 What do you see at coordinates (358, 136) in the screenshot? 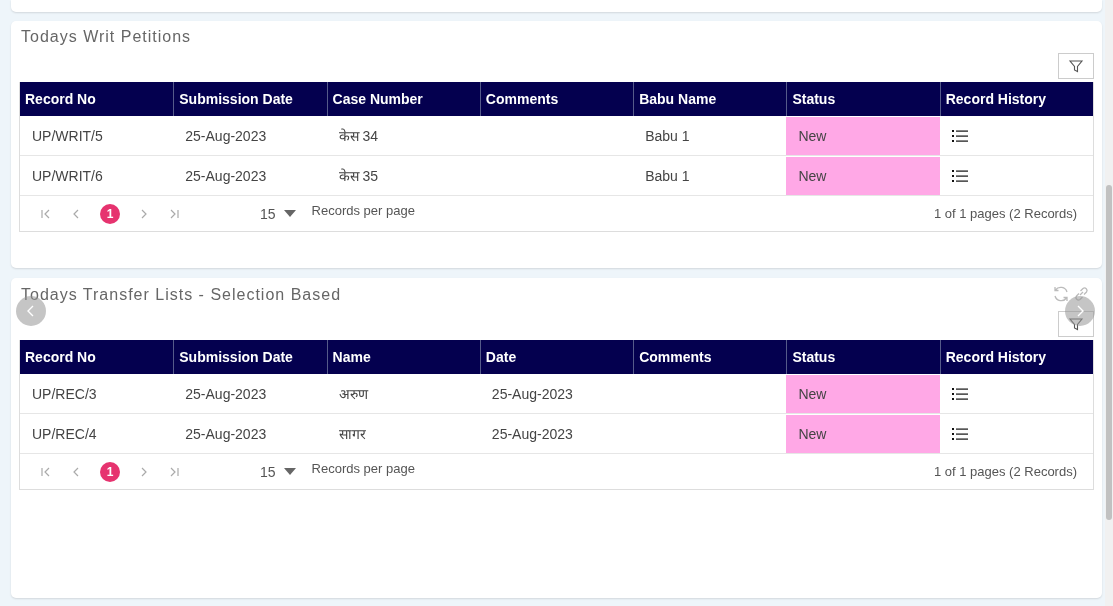
I see `table-cell-text: केस 34` at bounding box center [358, 136].